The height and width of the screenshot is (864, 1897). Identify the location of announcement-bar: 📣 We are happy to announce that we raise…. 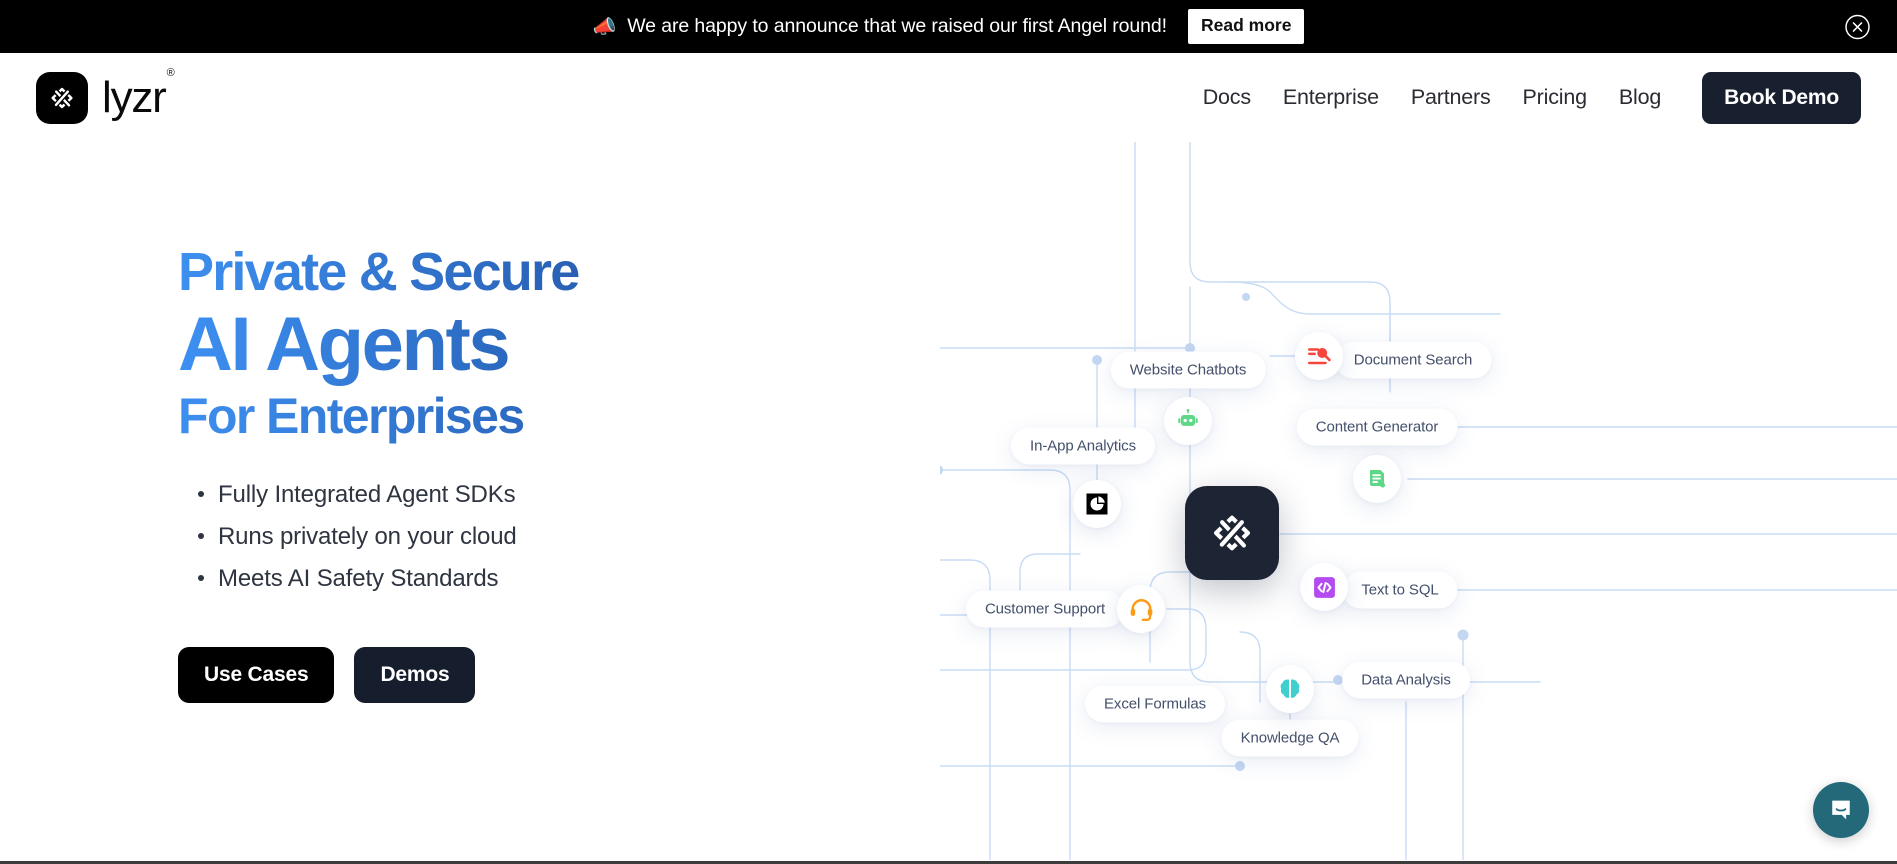
(948, 26).